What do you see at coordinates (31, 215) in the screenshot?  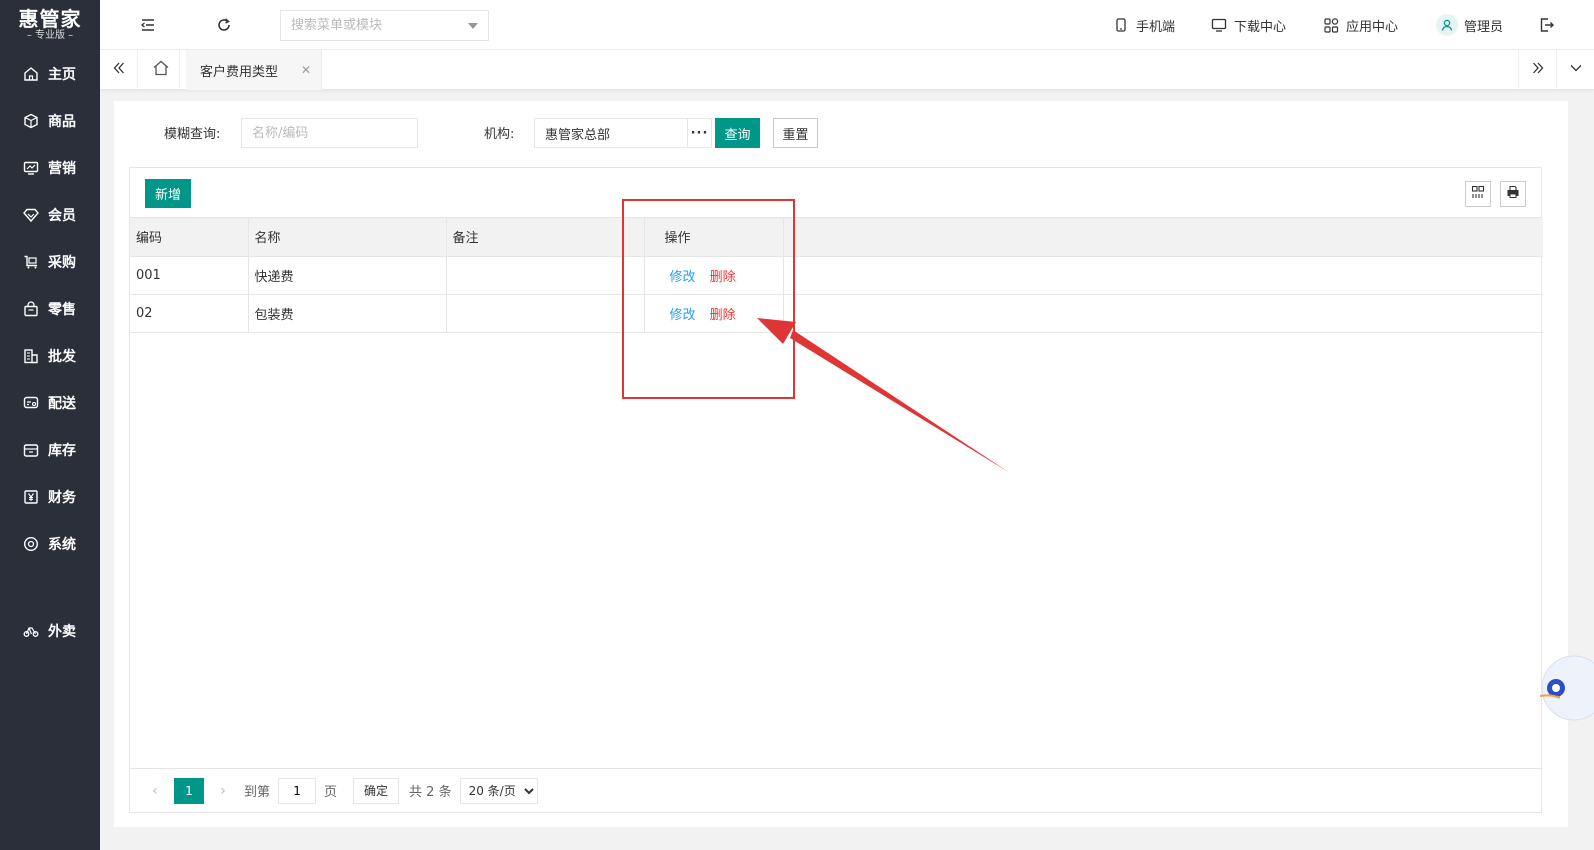 I see `diamond-icon` at bounding box center [31, 215].